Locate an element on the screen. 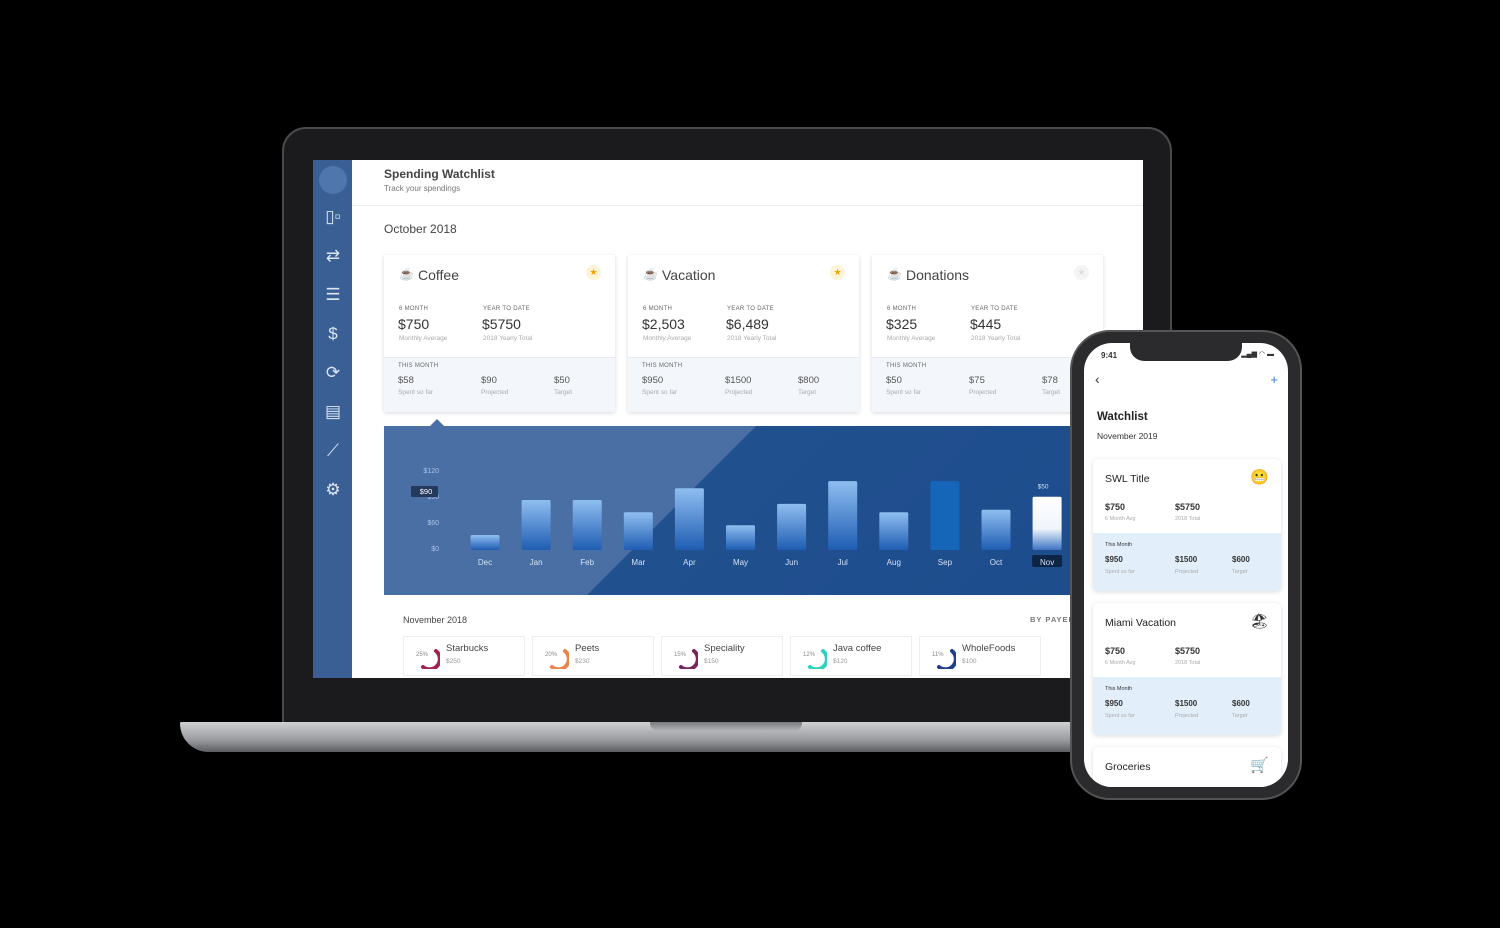 Image resolution: width=1500 pixels, height=928 pixels. x-tick-label: Jan is located at coordinates (536, 562).